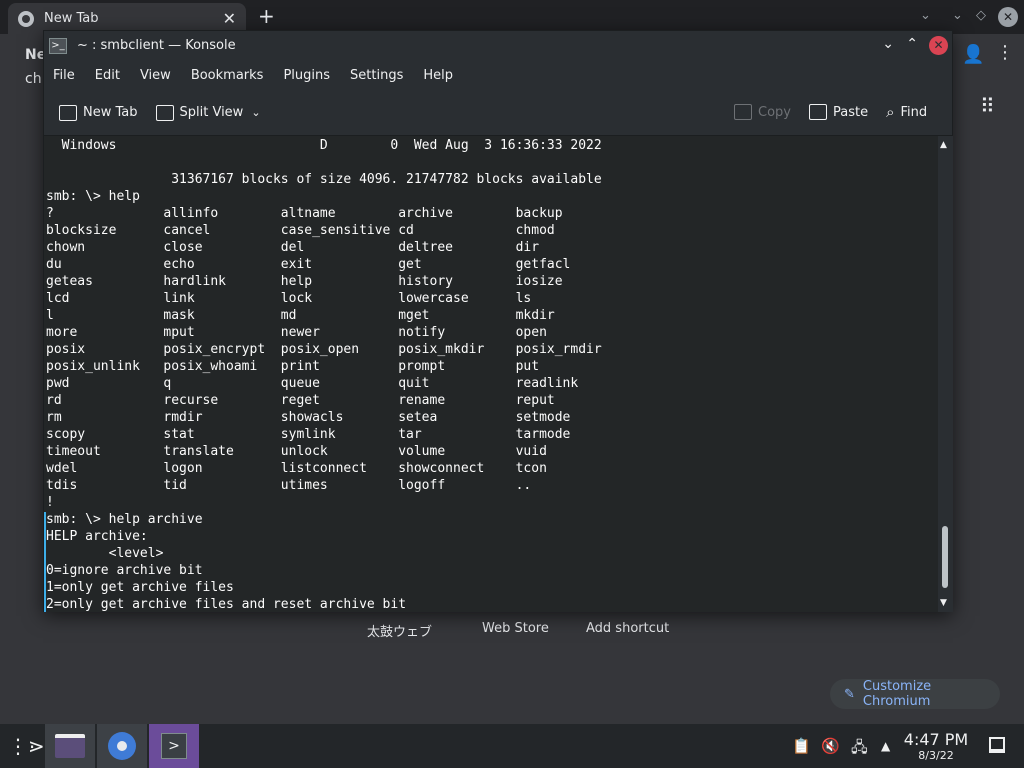  What do you see at coordinates (914, 112) in the screenshot?
I see `find-label: Find` at bounding box center [914, 112].